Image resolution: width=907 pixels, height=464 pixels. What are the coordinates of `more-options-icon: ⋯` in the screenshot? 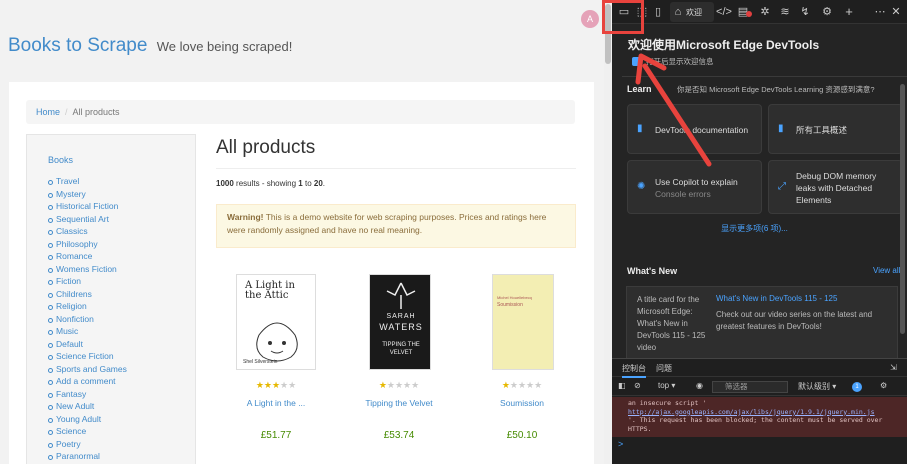 It's located at (880, 12).